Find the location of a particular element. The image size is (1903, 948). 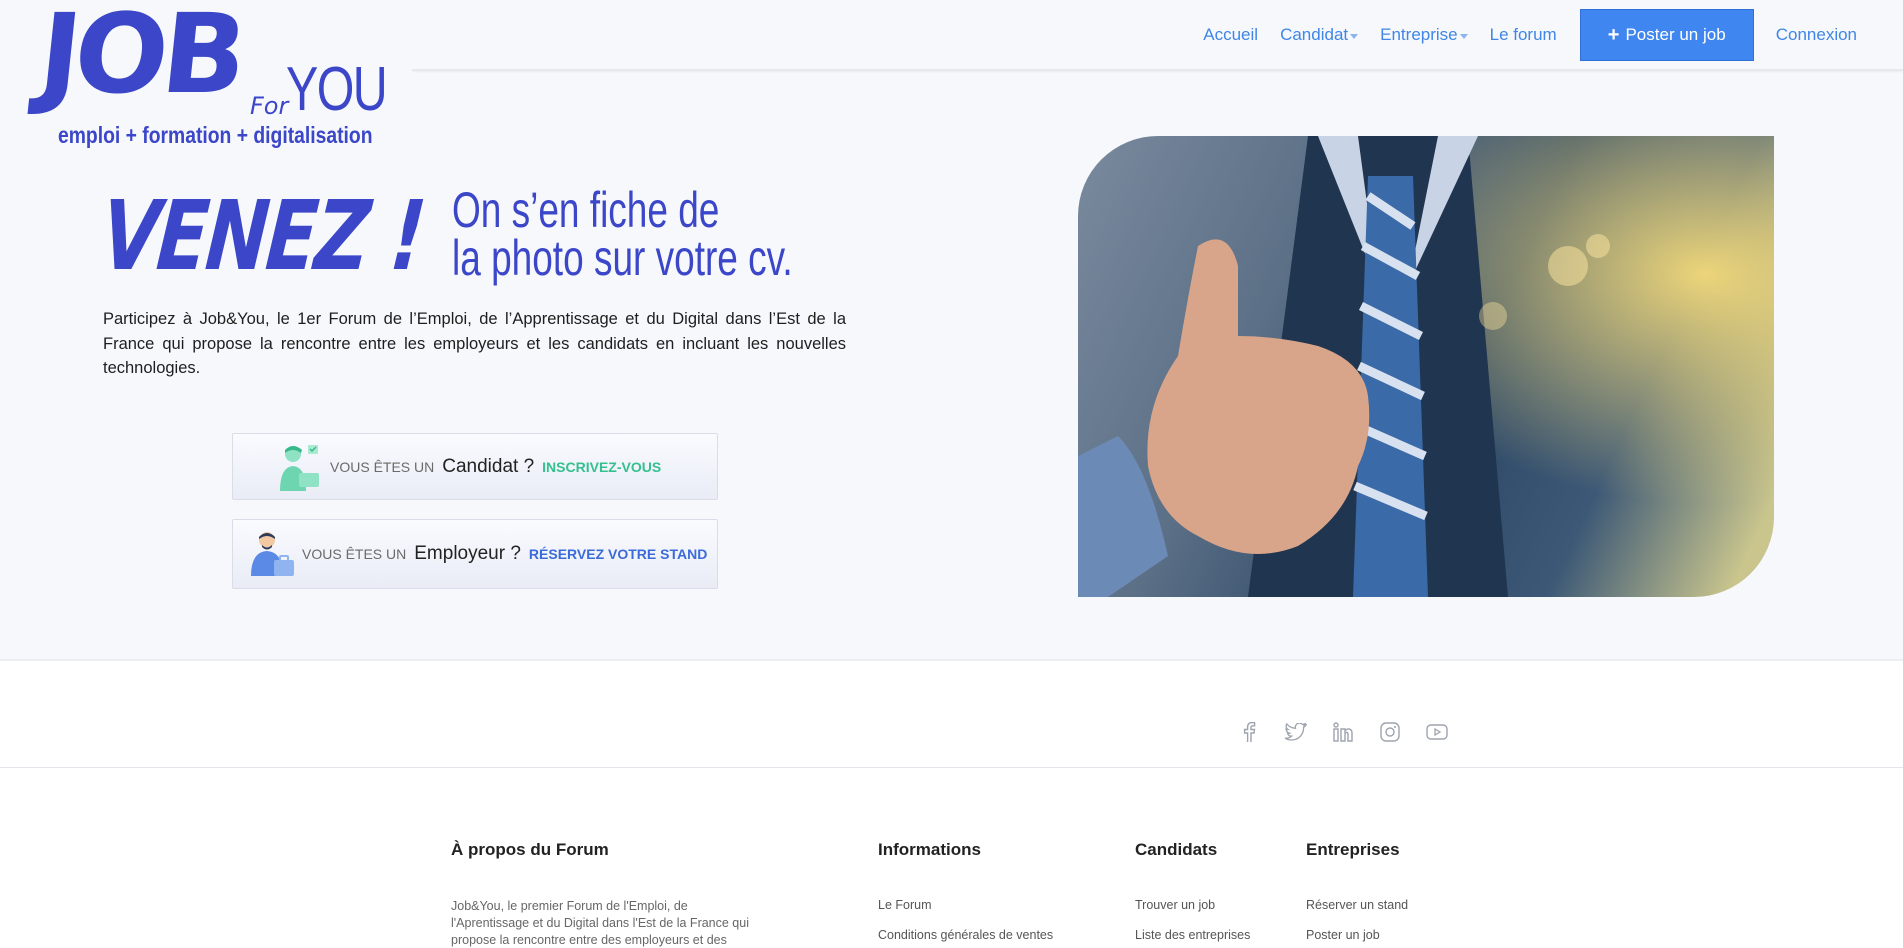

social-band is located at coordinates (951, 713).